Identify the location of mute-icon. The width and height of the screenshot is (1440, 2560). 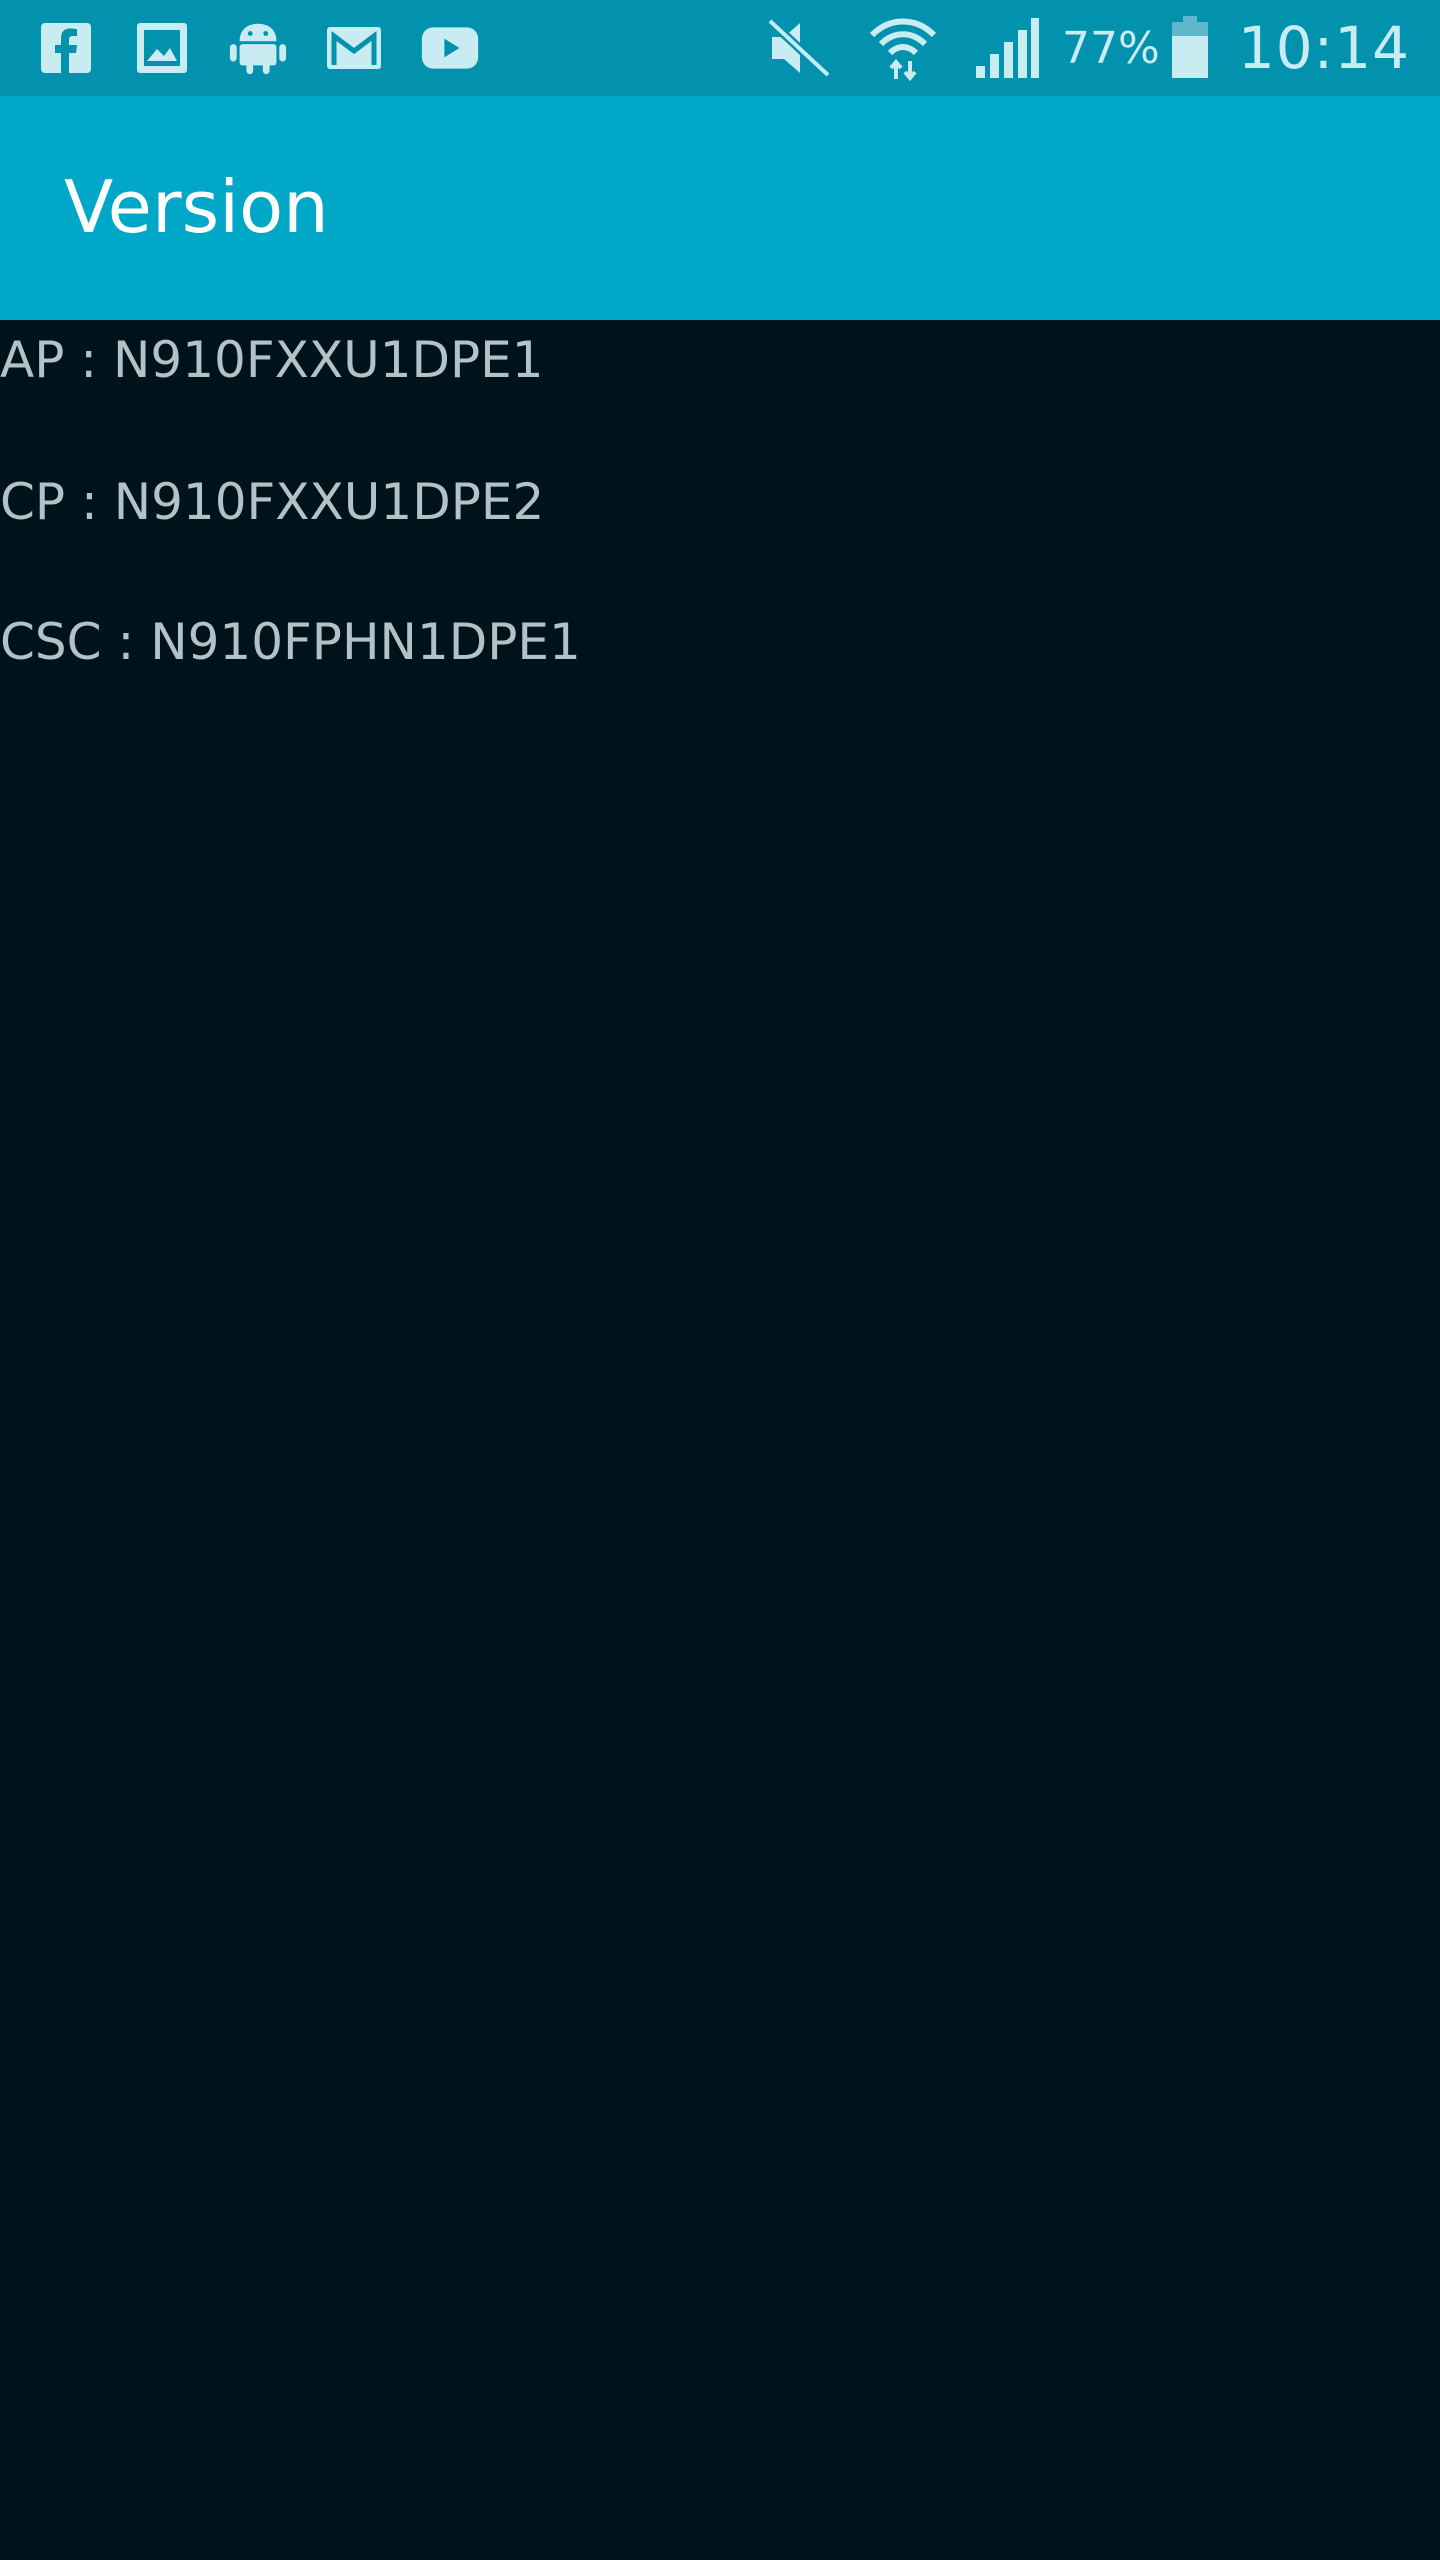
(799, 48).